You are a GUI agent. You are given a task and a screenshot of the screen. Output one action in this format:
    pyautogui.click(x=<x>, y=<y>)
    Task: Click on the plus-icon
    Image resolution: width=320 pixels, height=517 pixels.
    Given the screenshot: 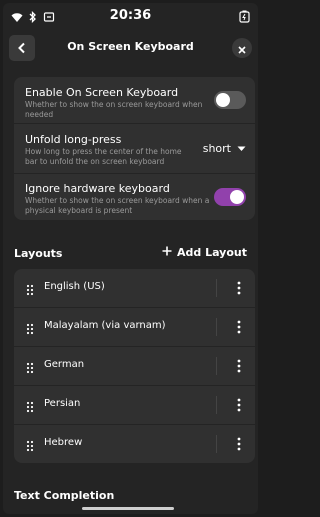 What is the action you would take?
    pyautogui.click(x=167, y=252)
    